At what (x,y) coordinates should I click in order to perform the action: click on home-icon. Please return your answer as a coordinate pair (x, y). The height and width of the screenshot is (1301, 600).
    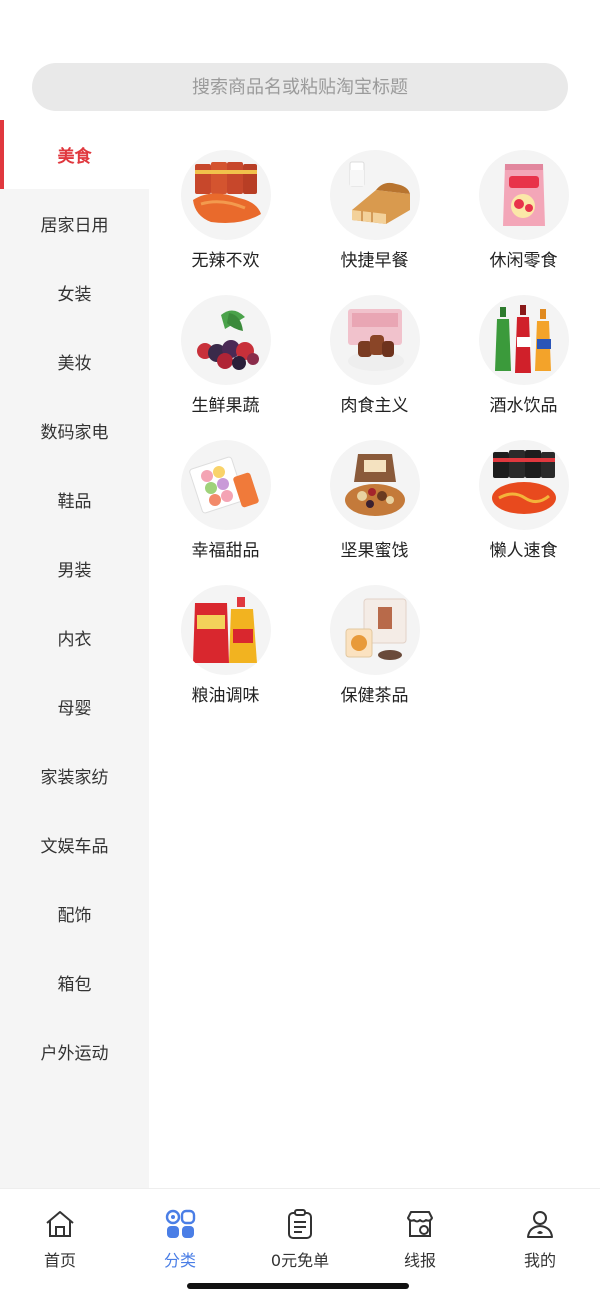
    Looking at the image, I should click on (60, 1224).